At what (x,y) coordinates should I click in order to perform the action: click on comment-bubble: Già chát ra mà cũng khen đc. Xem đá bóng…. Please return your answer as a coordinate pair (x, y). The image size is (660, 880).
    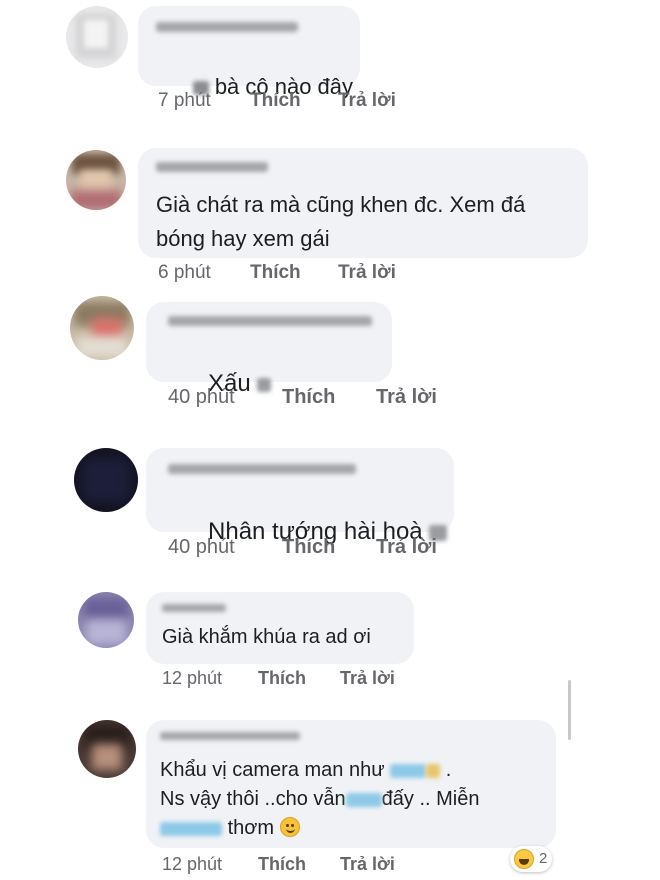
    Looking at the image, I should click on (363, 203).